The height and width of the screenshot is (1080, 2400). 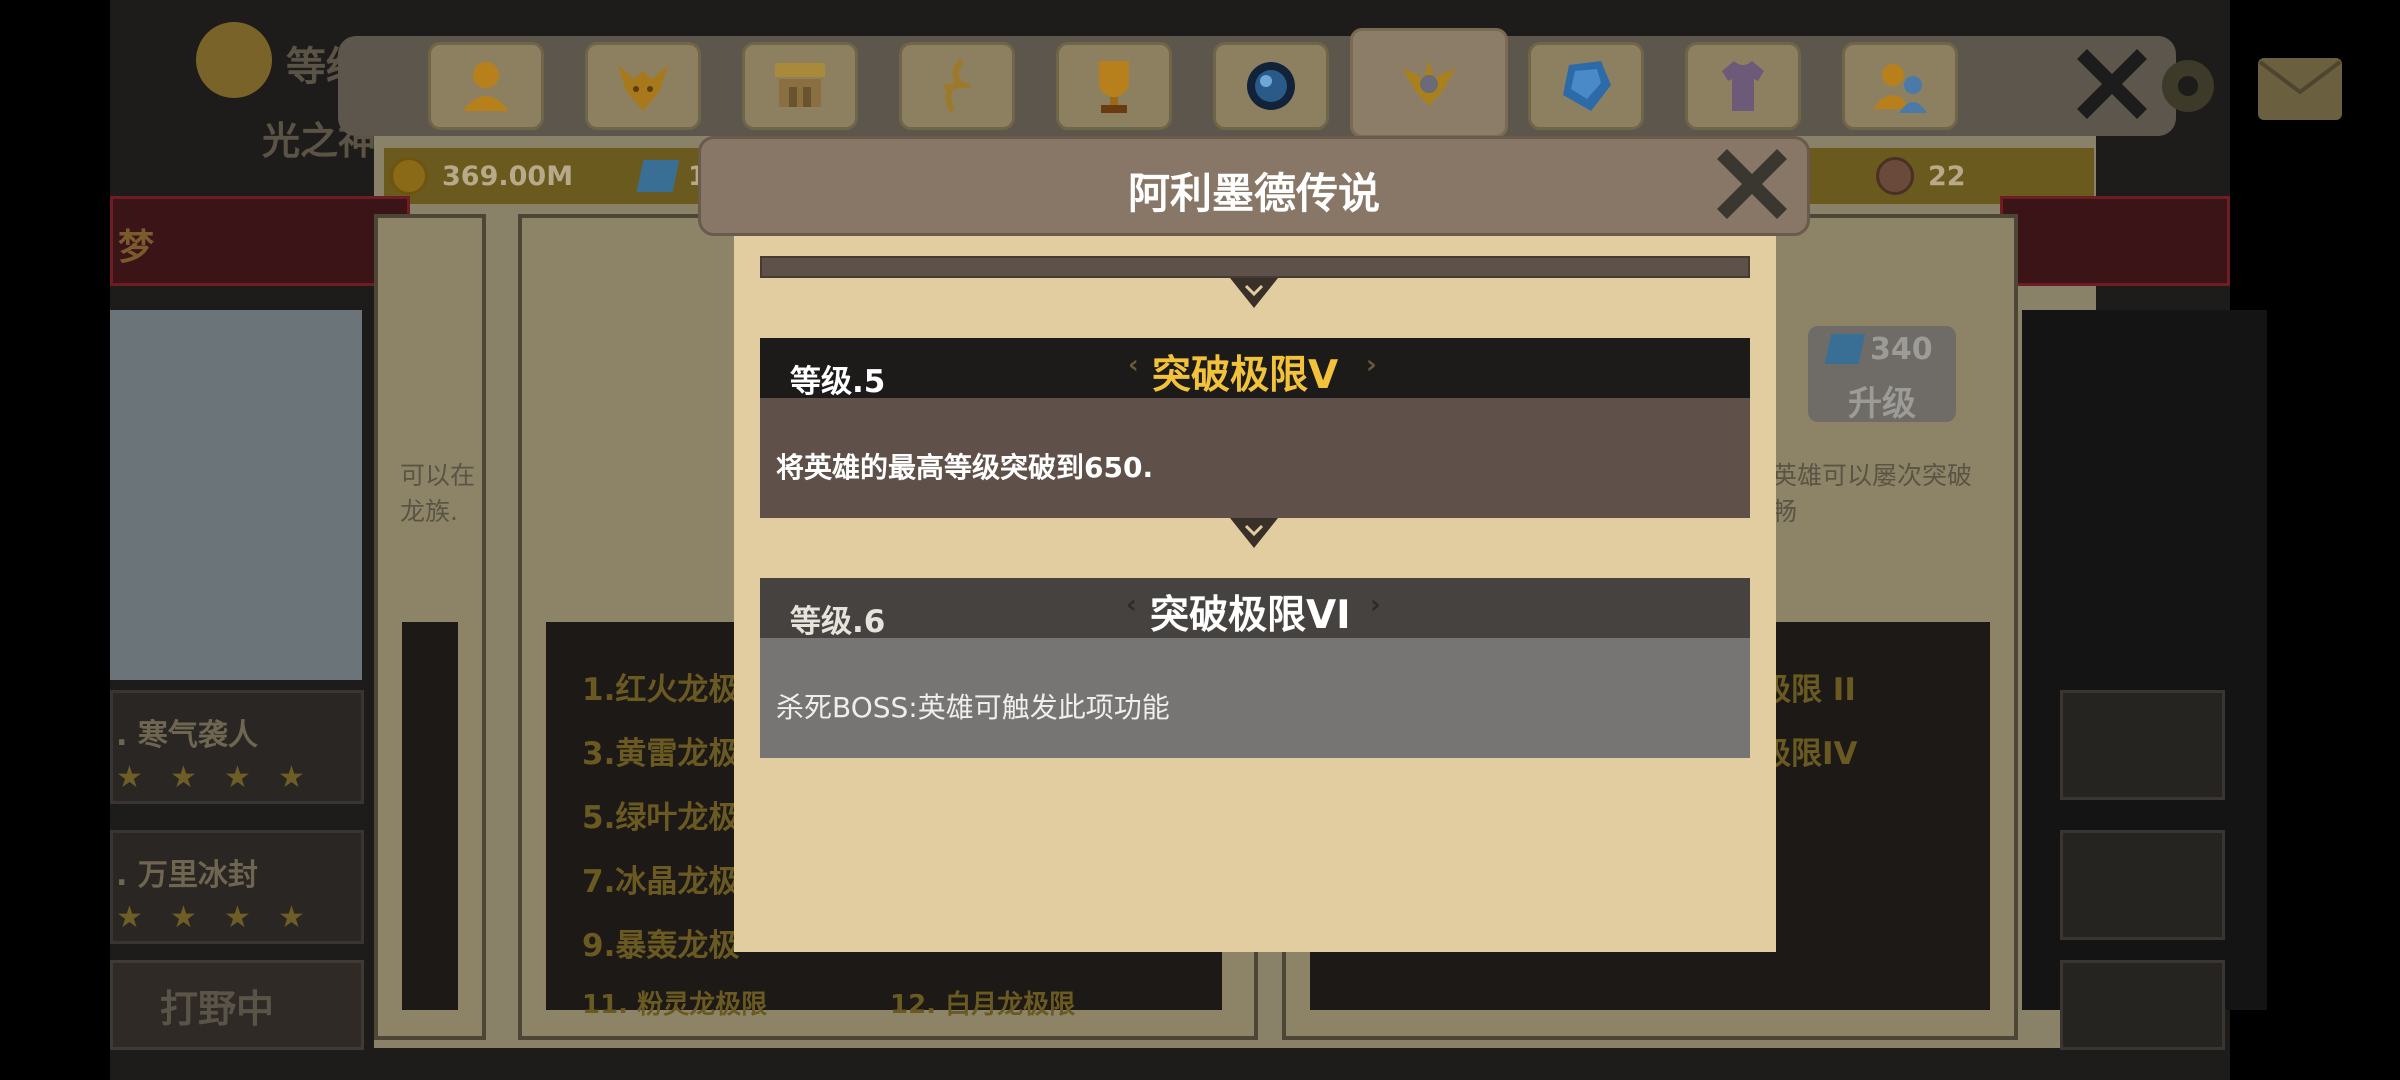 What do you see at coordinates (661, 754) in the screenshot?
I see `list-item: 3.黄雷龙极` at bounding box center [661, 754].